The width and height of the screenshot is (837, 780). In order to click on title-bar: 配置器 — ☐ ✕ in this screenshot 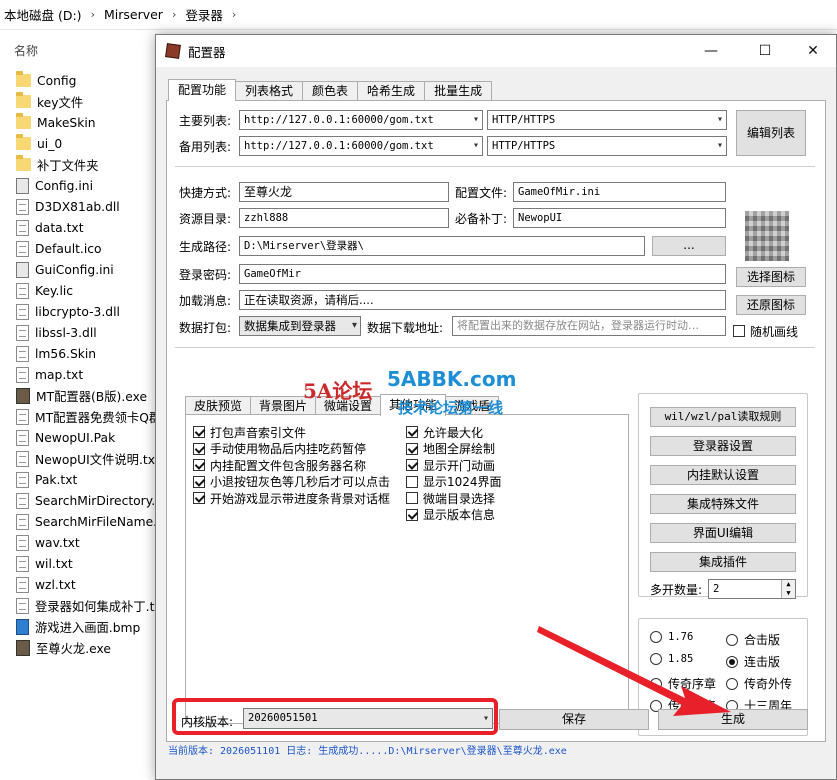, I will do `click(496, 51)`.